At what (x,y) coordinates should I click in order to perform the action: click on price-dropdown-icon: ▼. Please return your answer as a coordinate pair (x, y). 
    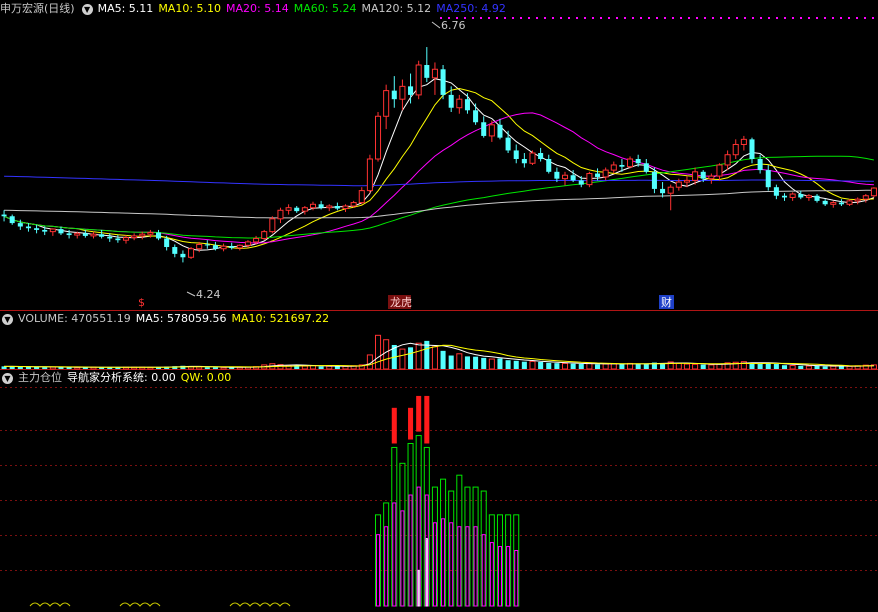
    Looking at the image, I should click on (87, 9).